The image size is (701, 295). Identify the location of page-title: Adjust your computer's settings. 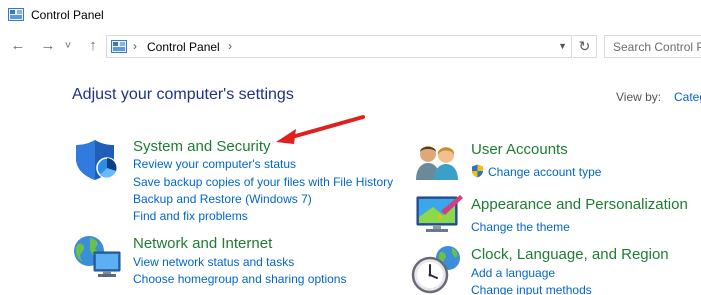
(183, 94).